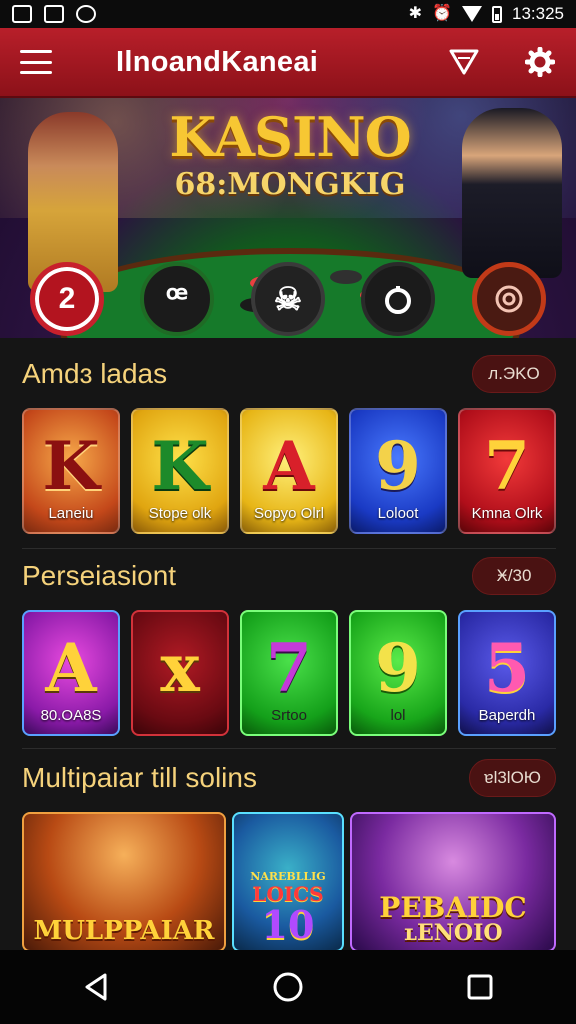  What do you see at coordinates (289, 778) in the screenshot?
I see `section-header-3: Multipaiar till solins ɐl3lOЮ` at bounding box center [289, 778].